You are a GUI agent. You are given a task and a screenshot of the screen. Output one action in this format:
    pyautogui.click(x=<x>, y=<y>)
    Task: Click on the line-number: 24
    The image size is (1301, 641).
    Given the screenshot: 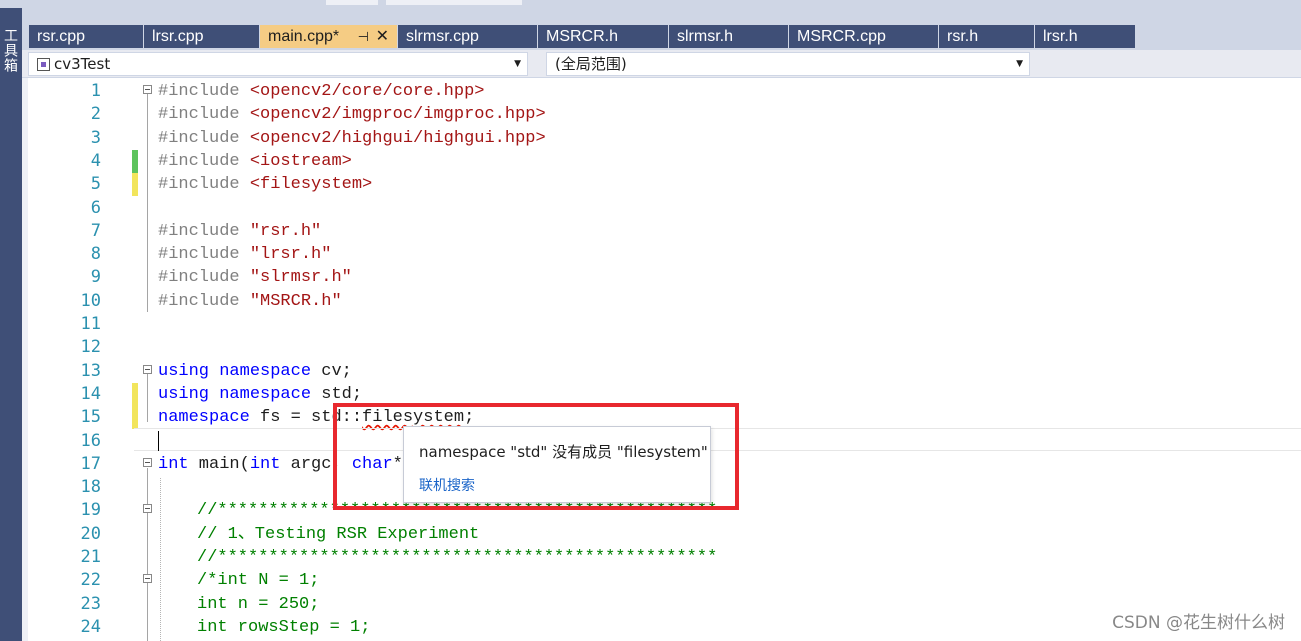 What is the action you would take?
    pyautogui.click(x=90, y=626)
    